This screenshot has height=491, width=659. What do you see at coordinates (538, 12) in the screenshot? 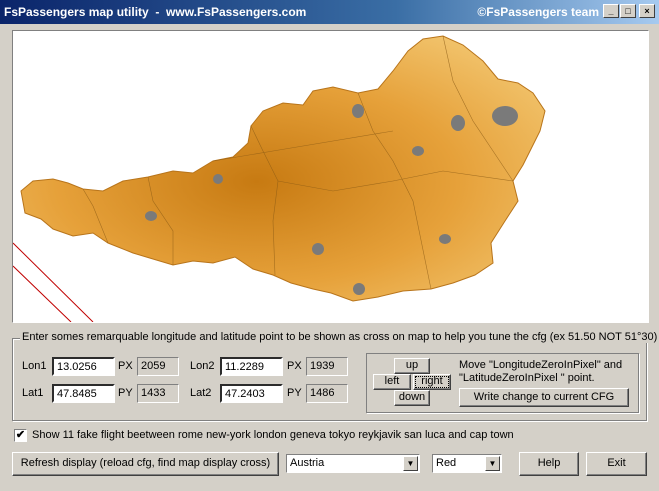
I see `team-credit: ©FsPassengers team` at bounding box center [538, 12].